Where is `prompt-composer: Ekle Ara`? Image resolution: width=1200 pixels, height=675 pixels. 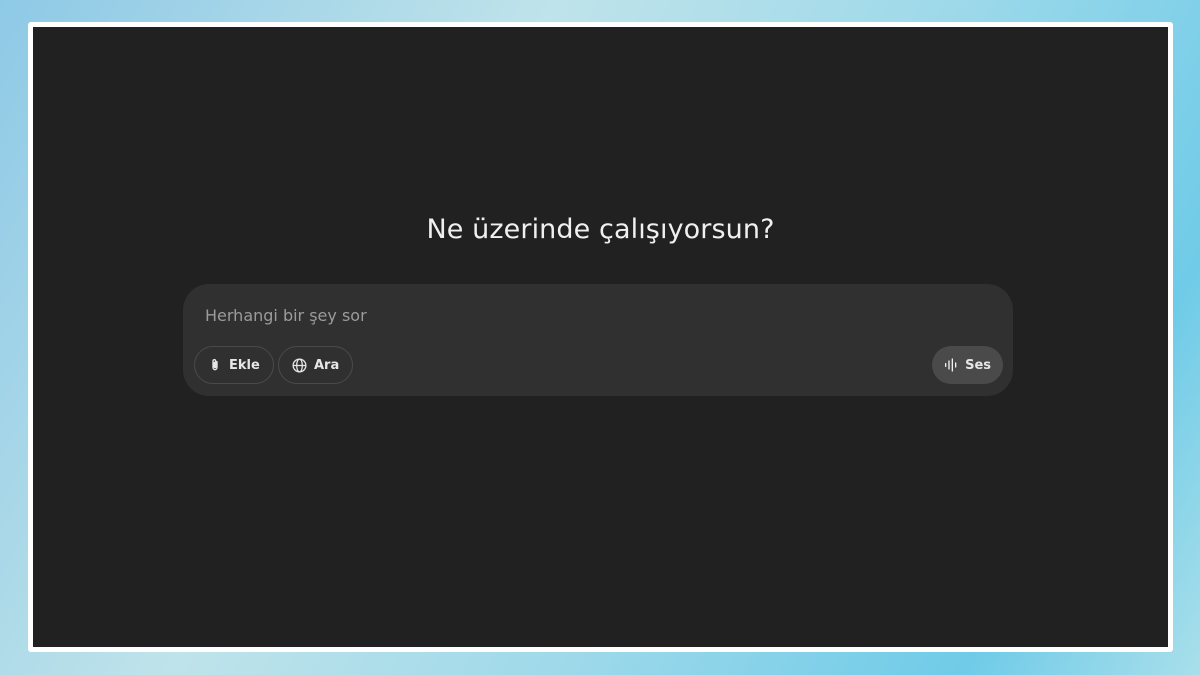 prompt-composer: Ekle Ara is located at coordinates (598, 340).